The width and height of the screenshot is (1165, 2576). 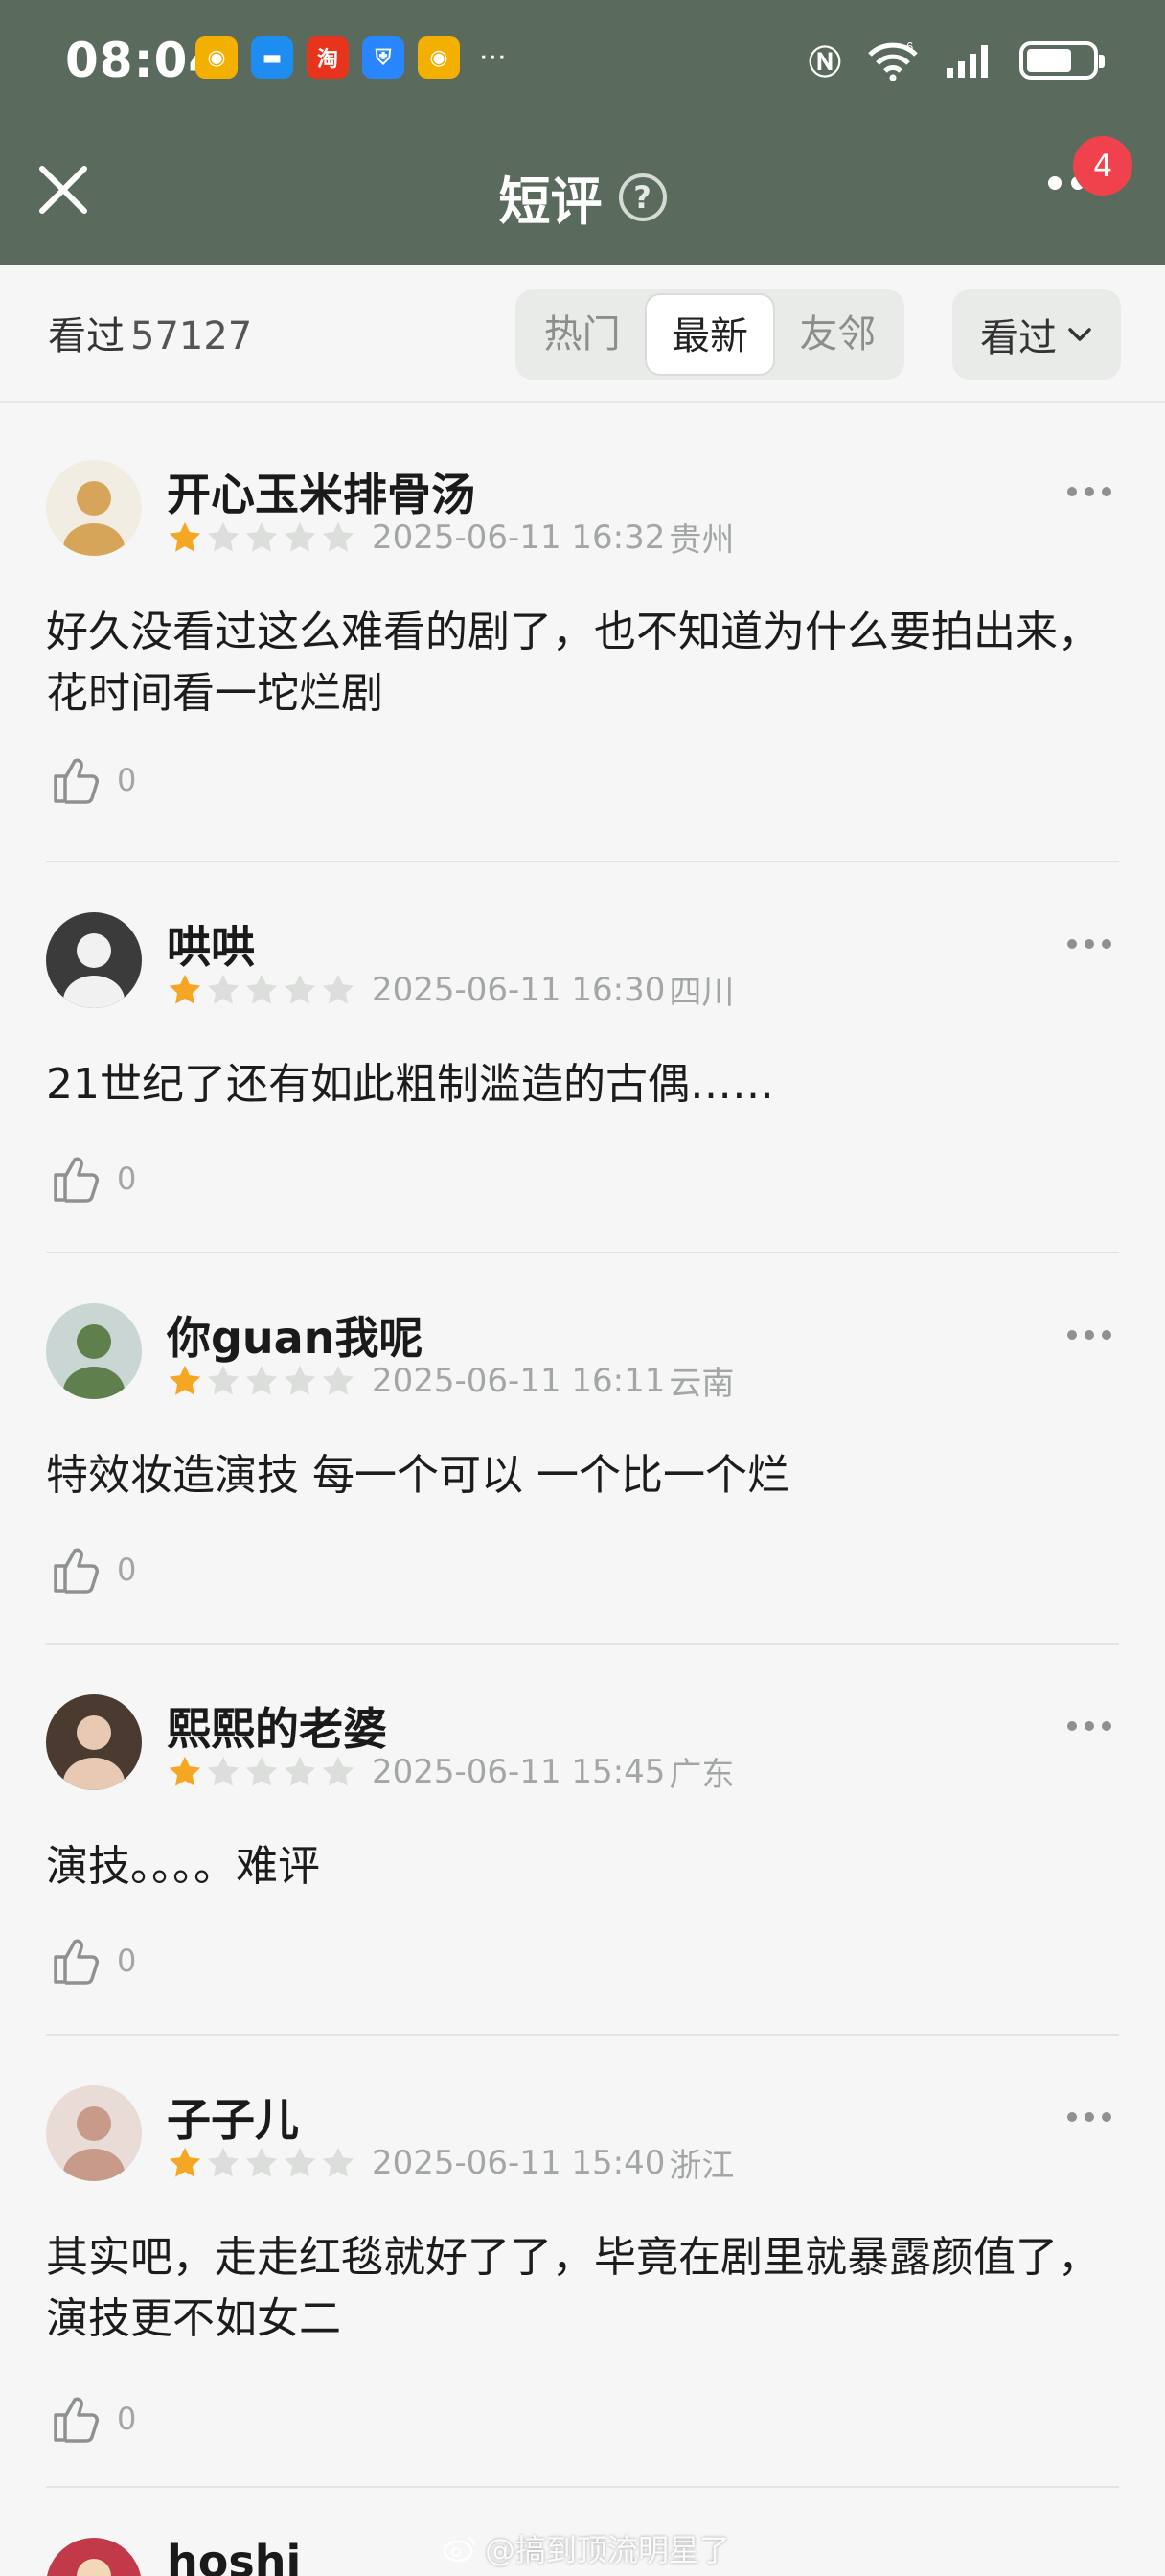 What do you see at coordinates (573, 2288) in the screenshot?
I see `comment-text: 其实吧，走走红毯就好了了，毕竟在剧里就暴露颜值了，演技更不如女二` at bounding box center [573, 2288].